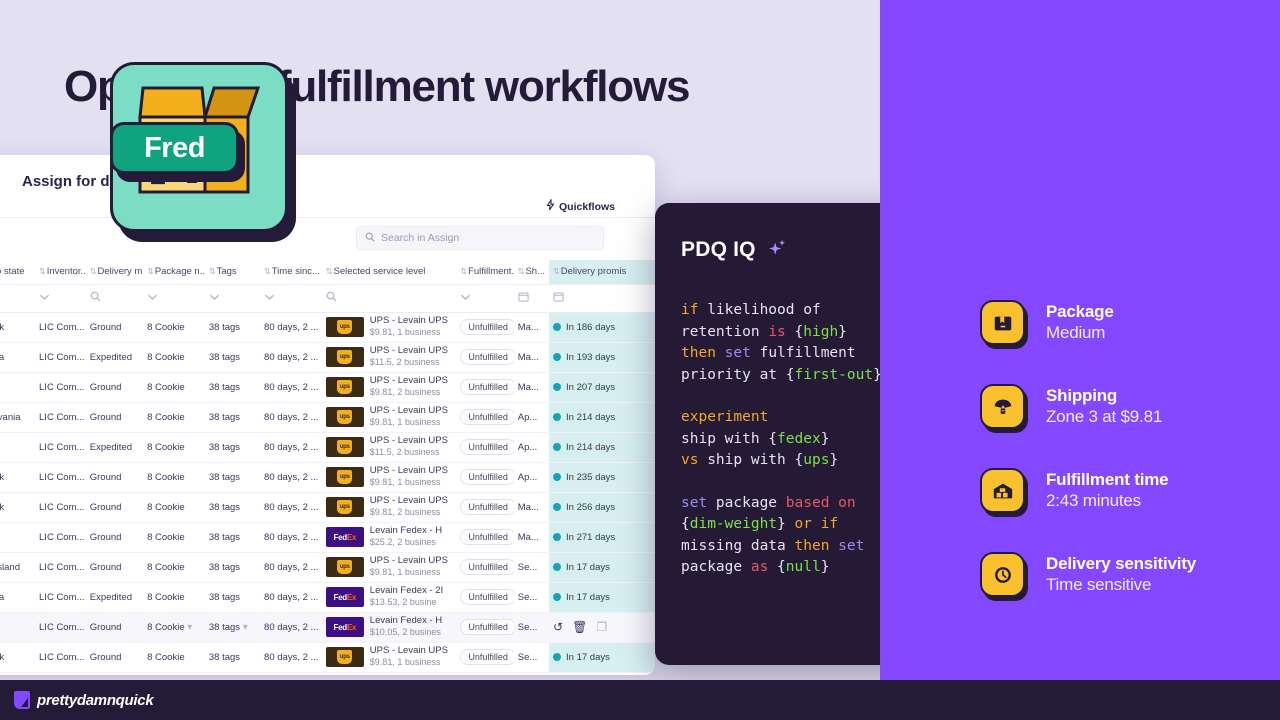  What do you see at coordinates (403, 601) in the screenshot?
I see `service-price: $13.53, 2 busine` at bounding box center [403, 601].